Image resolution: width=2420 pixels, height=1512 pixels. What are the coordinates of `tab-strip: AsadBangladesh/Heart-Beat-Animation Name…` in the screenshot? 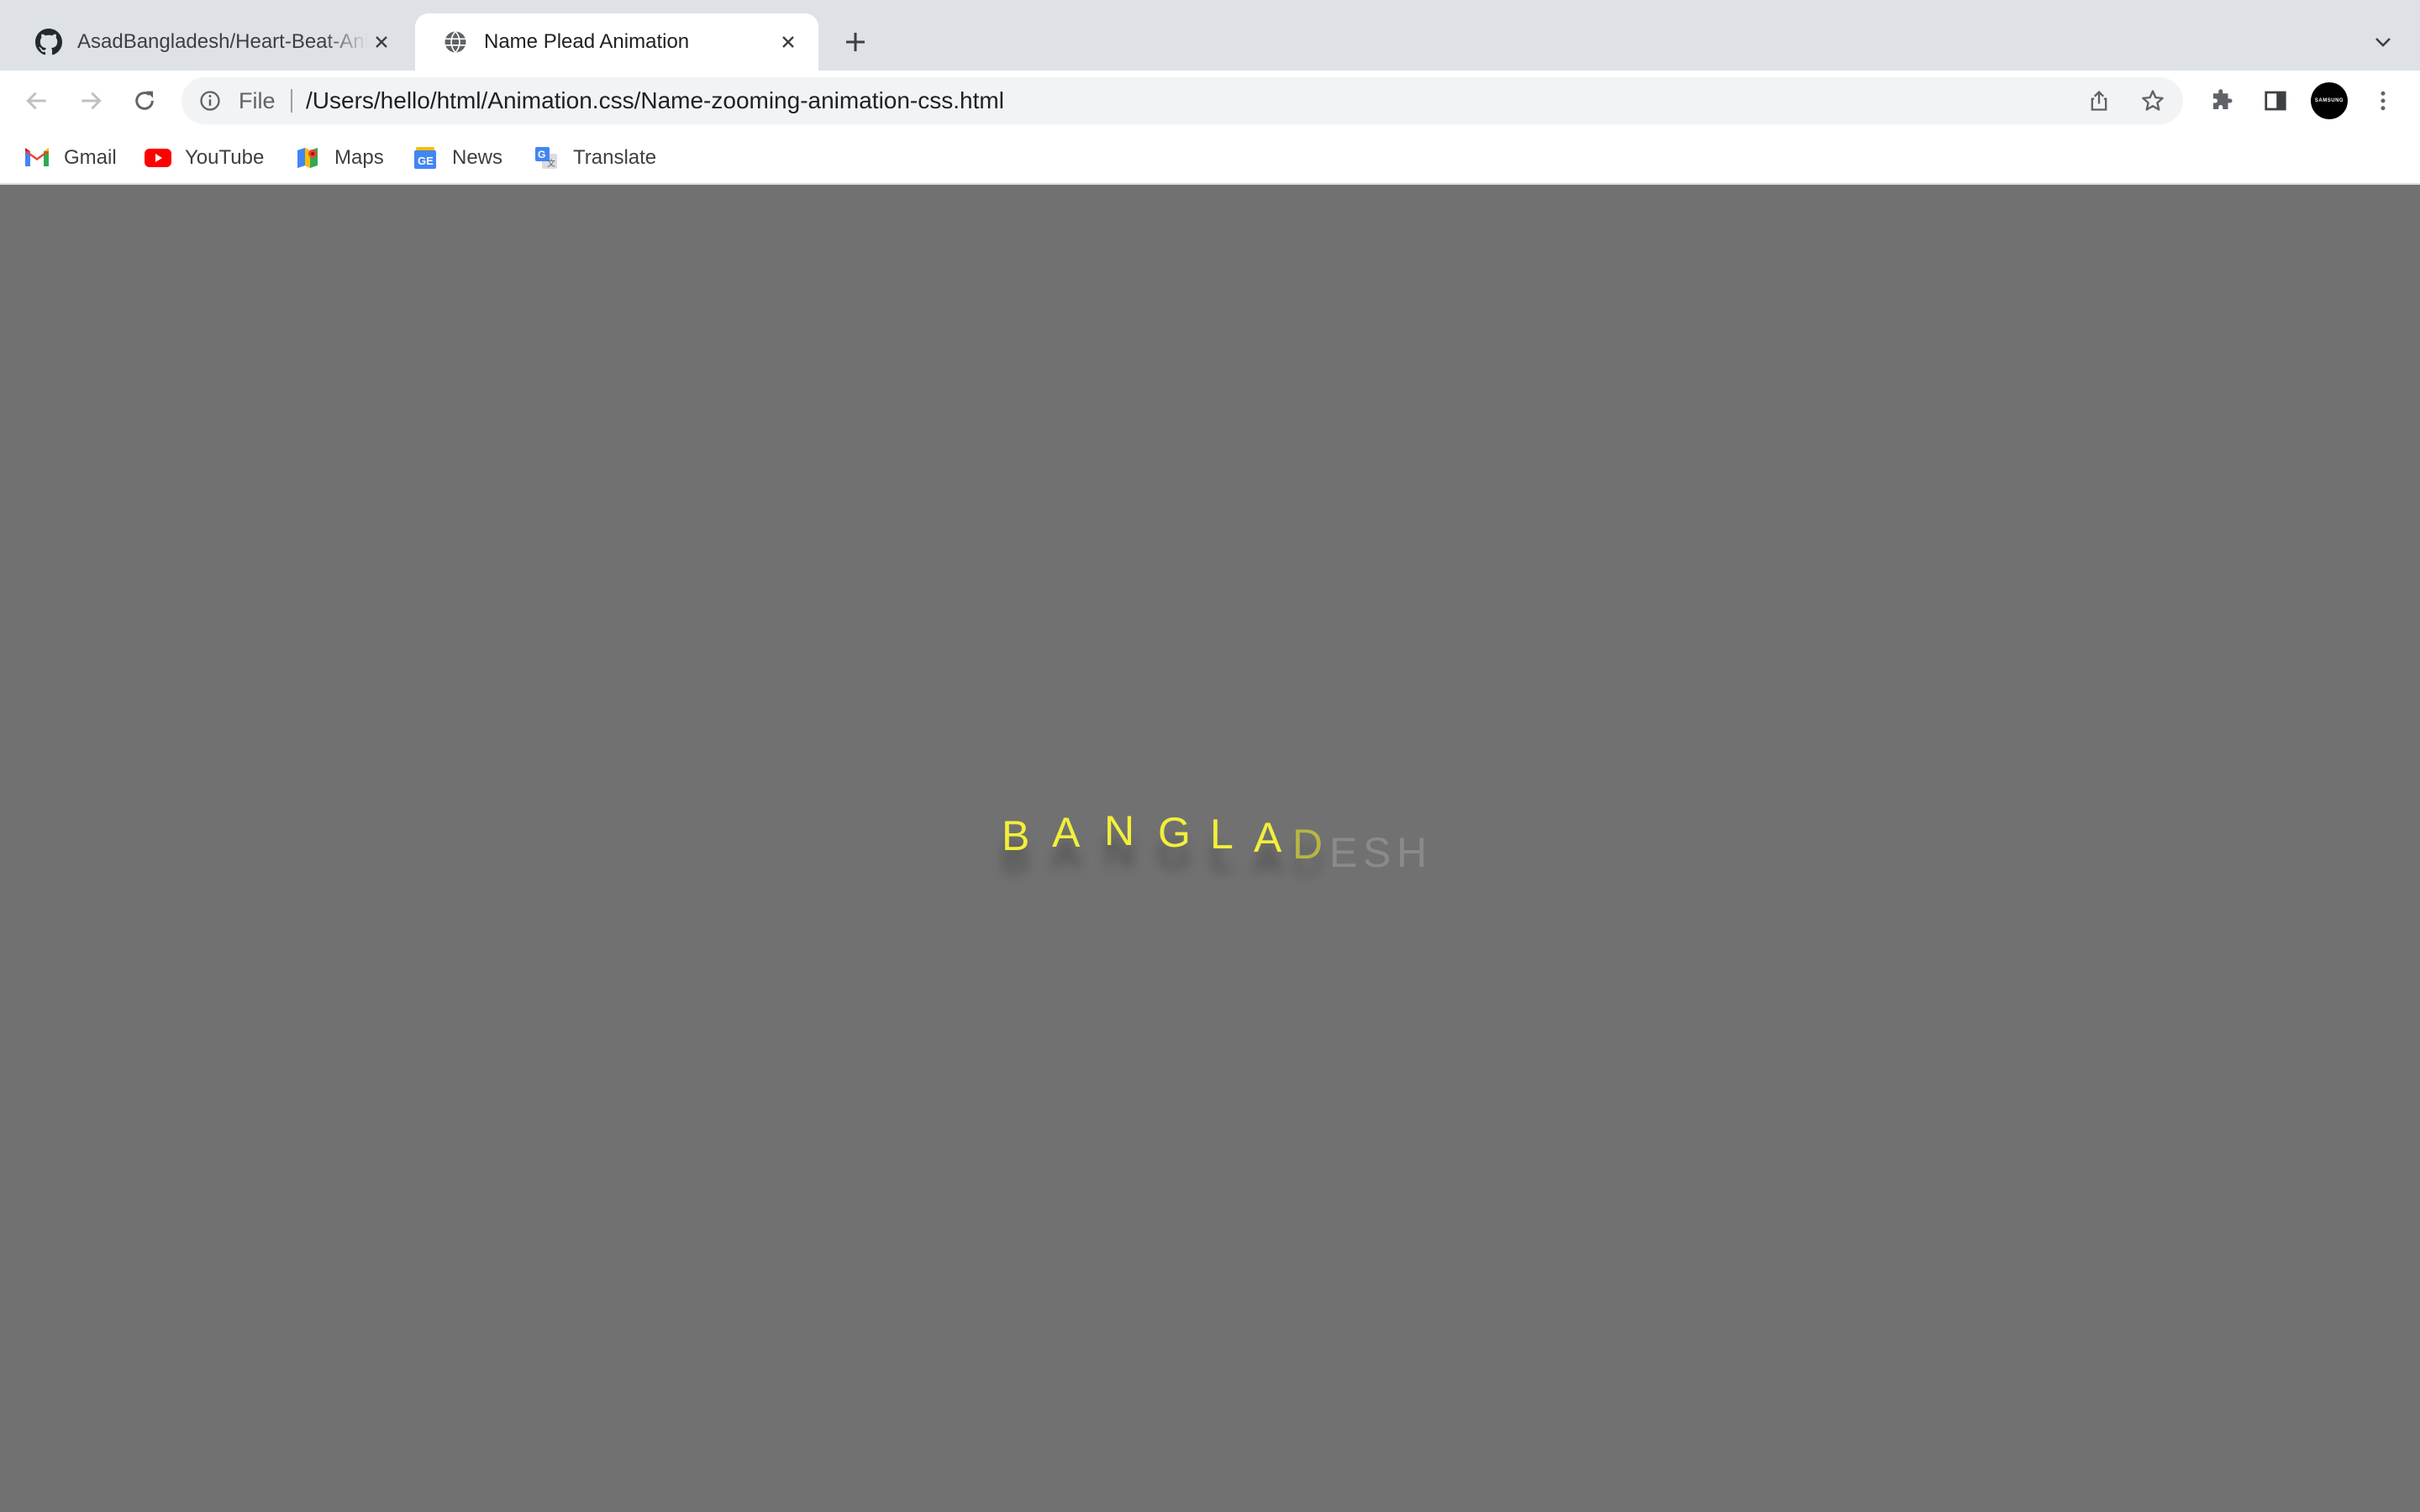 It's located at (1210, 35).